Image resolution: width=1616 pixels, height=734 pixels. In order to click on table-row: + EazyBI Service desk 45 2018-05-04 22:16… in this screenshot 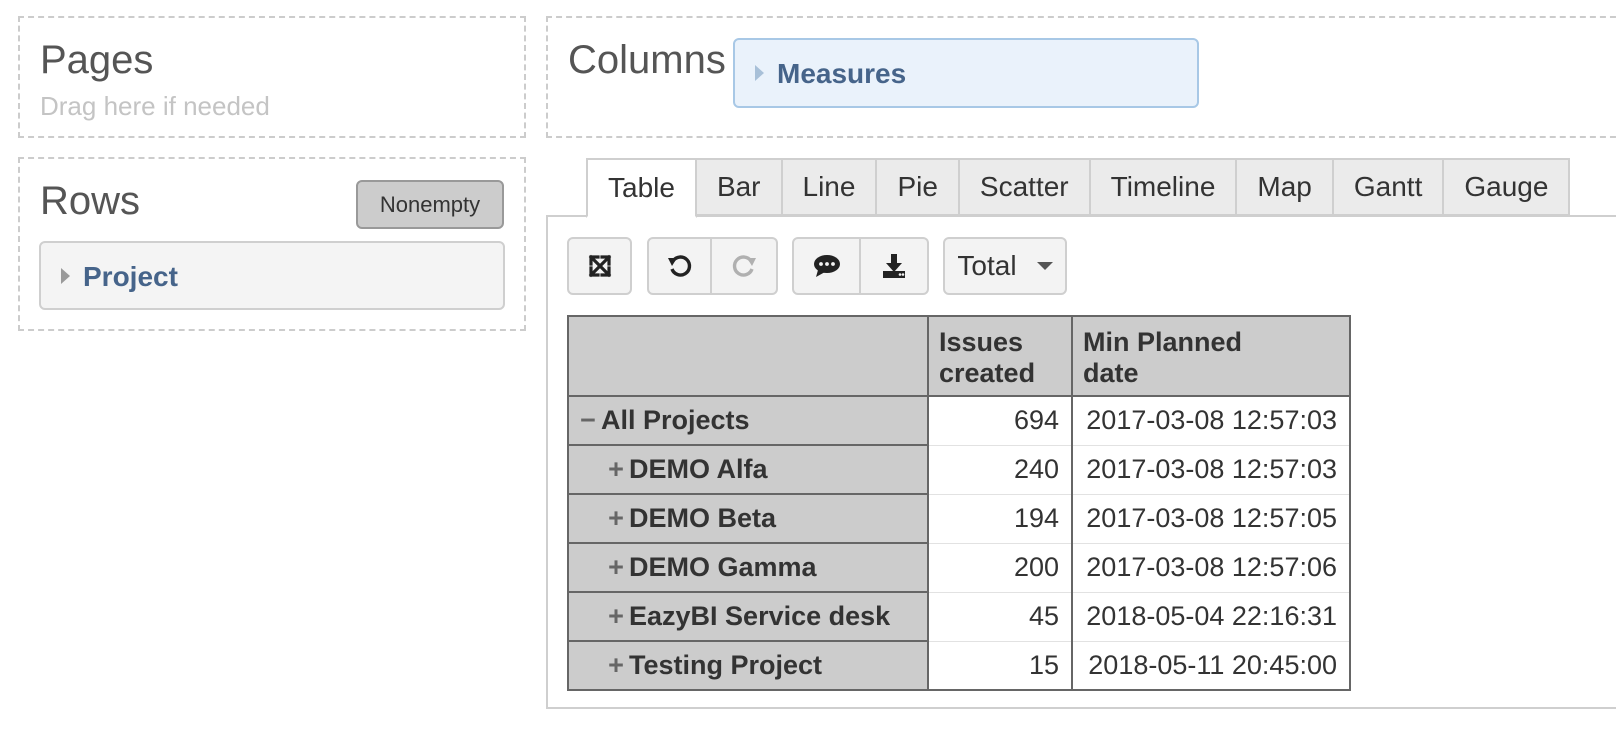, I will do `click(959, 616)`.